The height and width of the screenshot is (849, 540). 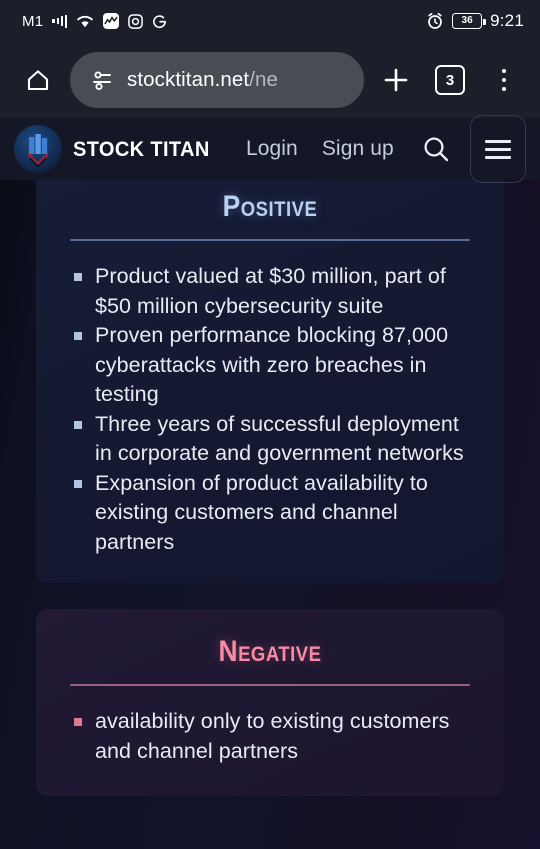 What do you see at coordinates (38, 80) in the screenshot?
I see `home-icon` at bounding box center [38, 80].